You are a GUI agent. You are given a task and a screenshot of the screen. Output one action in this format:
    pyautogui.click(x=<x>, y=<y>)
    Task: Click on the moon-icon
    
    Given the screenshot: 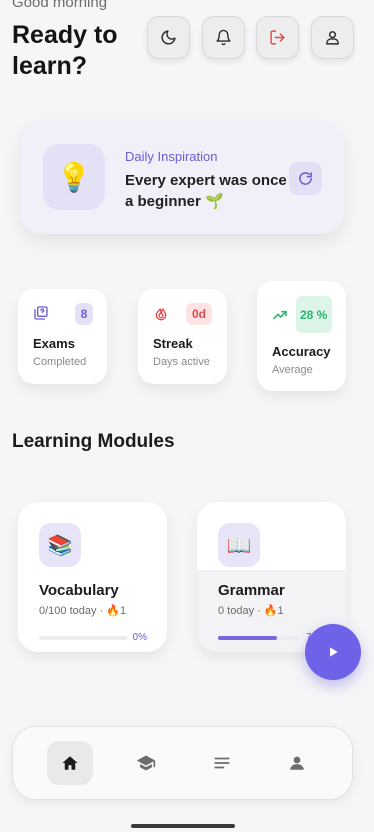 What is the action you would take?
    pyautogui.click(x=168, y=37)
    